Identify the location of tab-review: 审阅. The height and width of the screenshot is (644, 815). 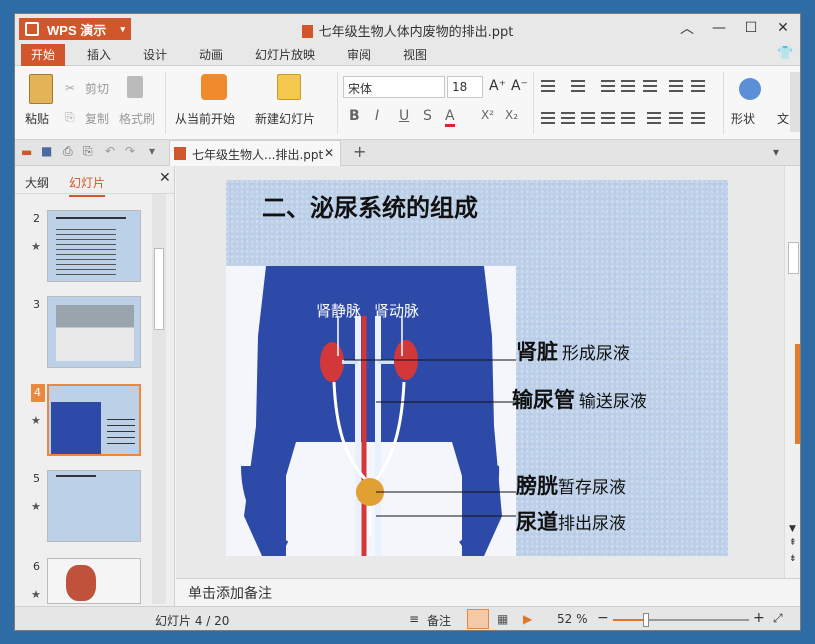
(359, 54).